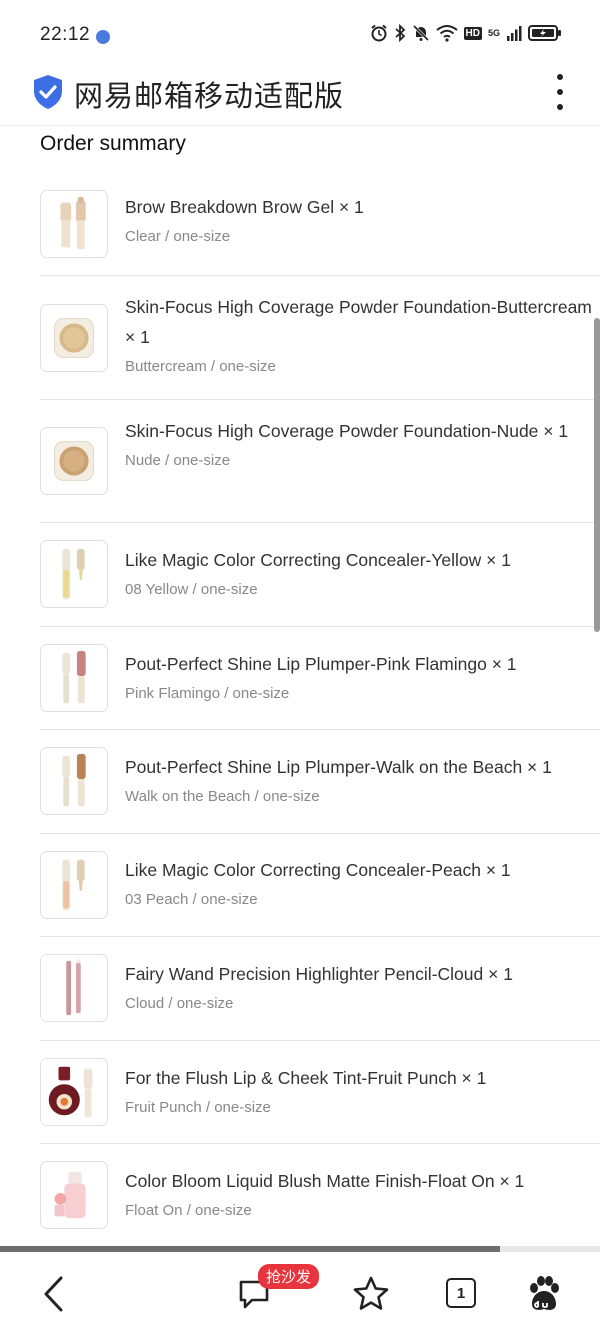  What do you see at coordinates (472, 33) in the screenshot?
I see `hd-badge: HD` at bounding box center [472, 33].